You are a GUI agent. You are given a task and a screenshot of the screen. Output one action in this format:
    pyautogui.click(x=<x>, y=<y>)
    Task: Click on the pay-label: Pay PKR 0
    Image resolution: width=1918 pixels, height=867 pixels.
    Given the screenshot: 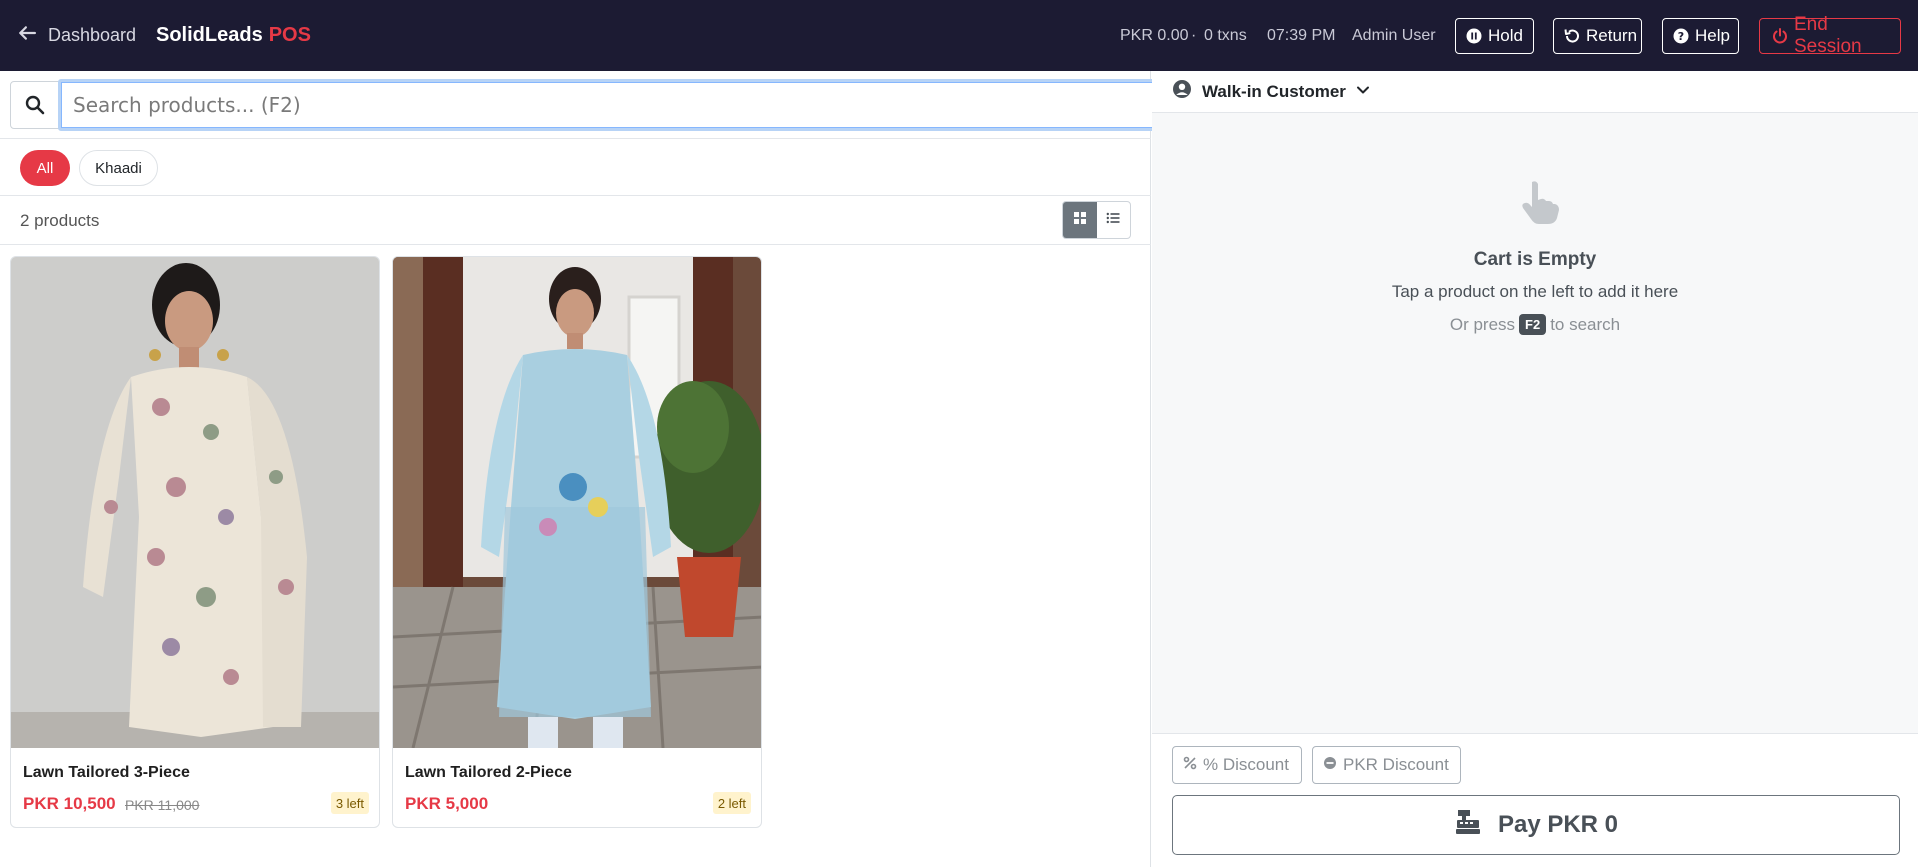 What is the action you would take?
    pyautogui.click(x=1558, y=824)
    